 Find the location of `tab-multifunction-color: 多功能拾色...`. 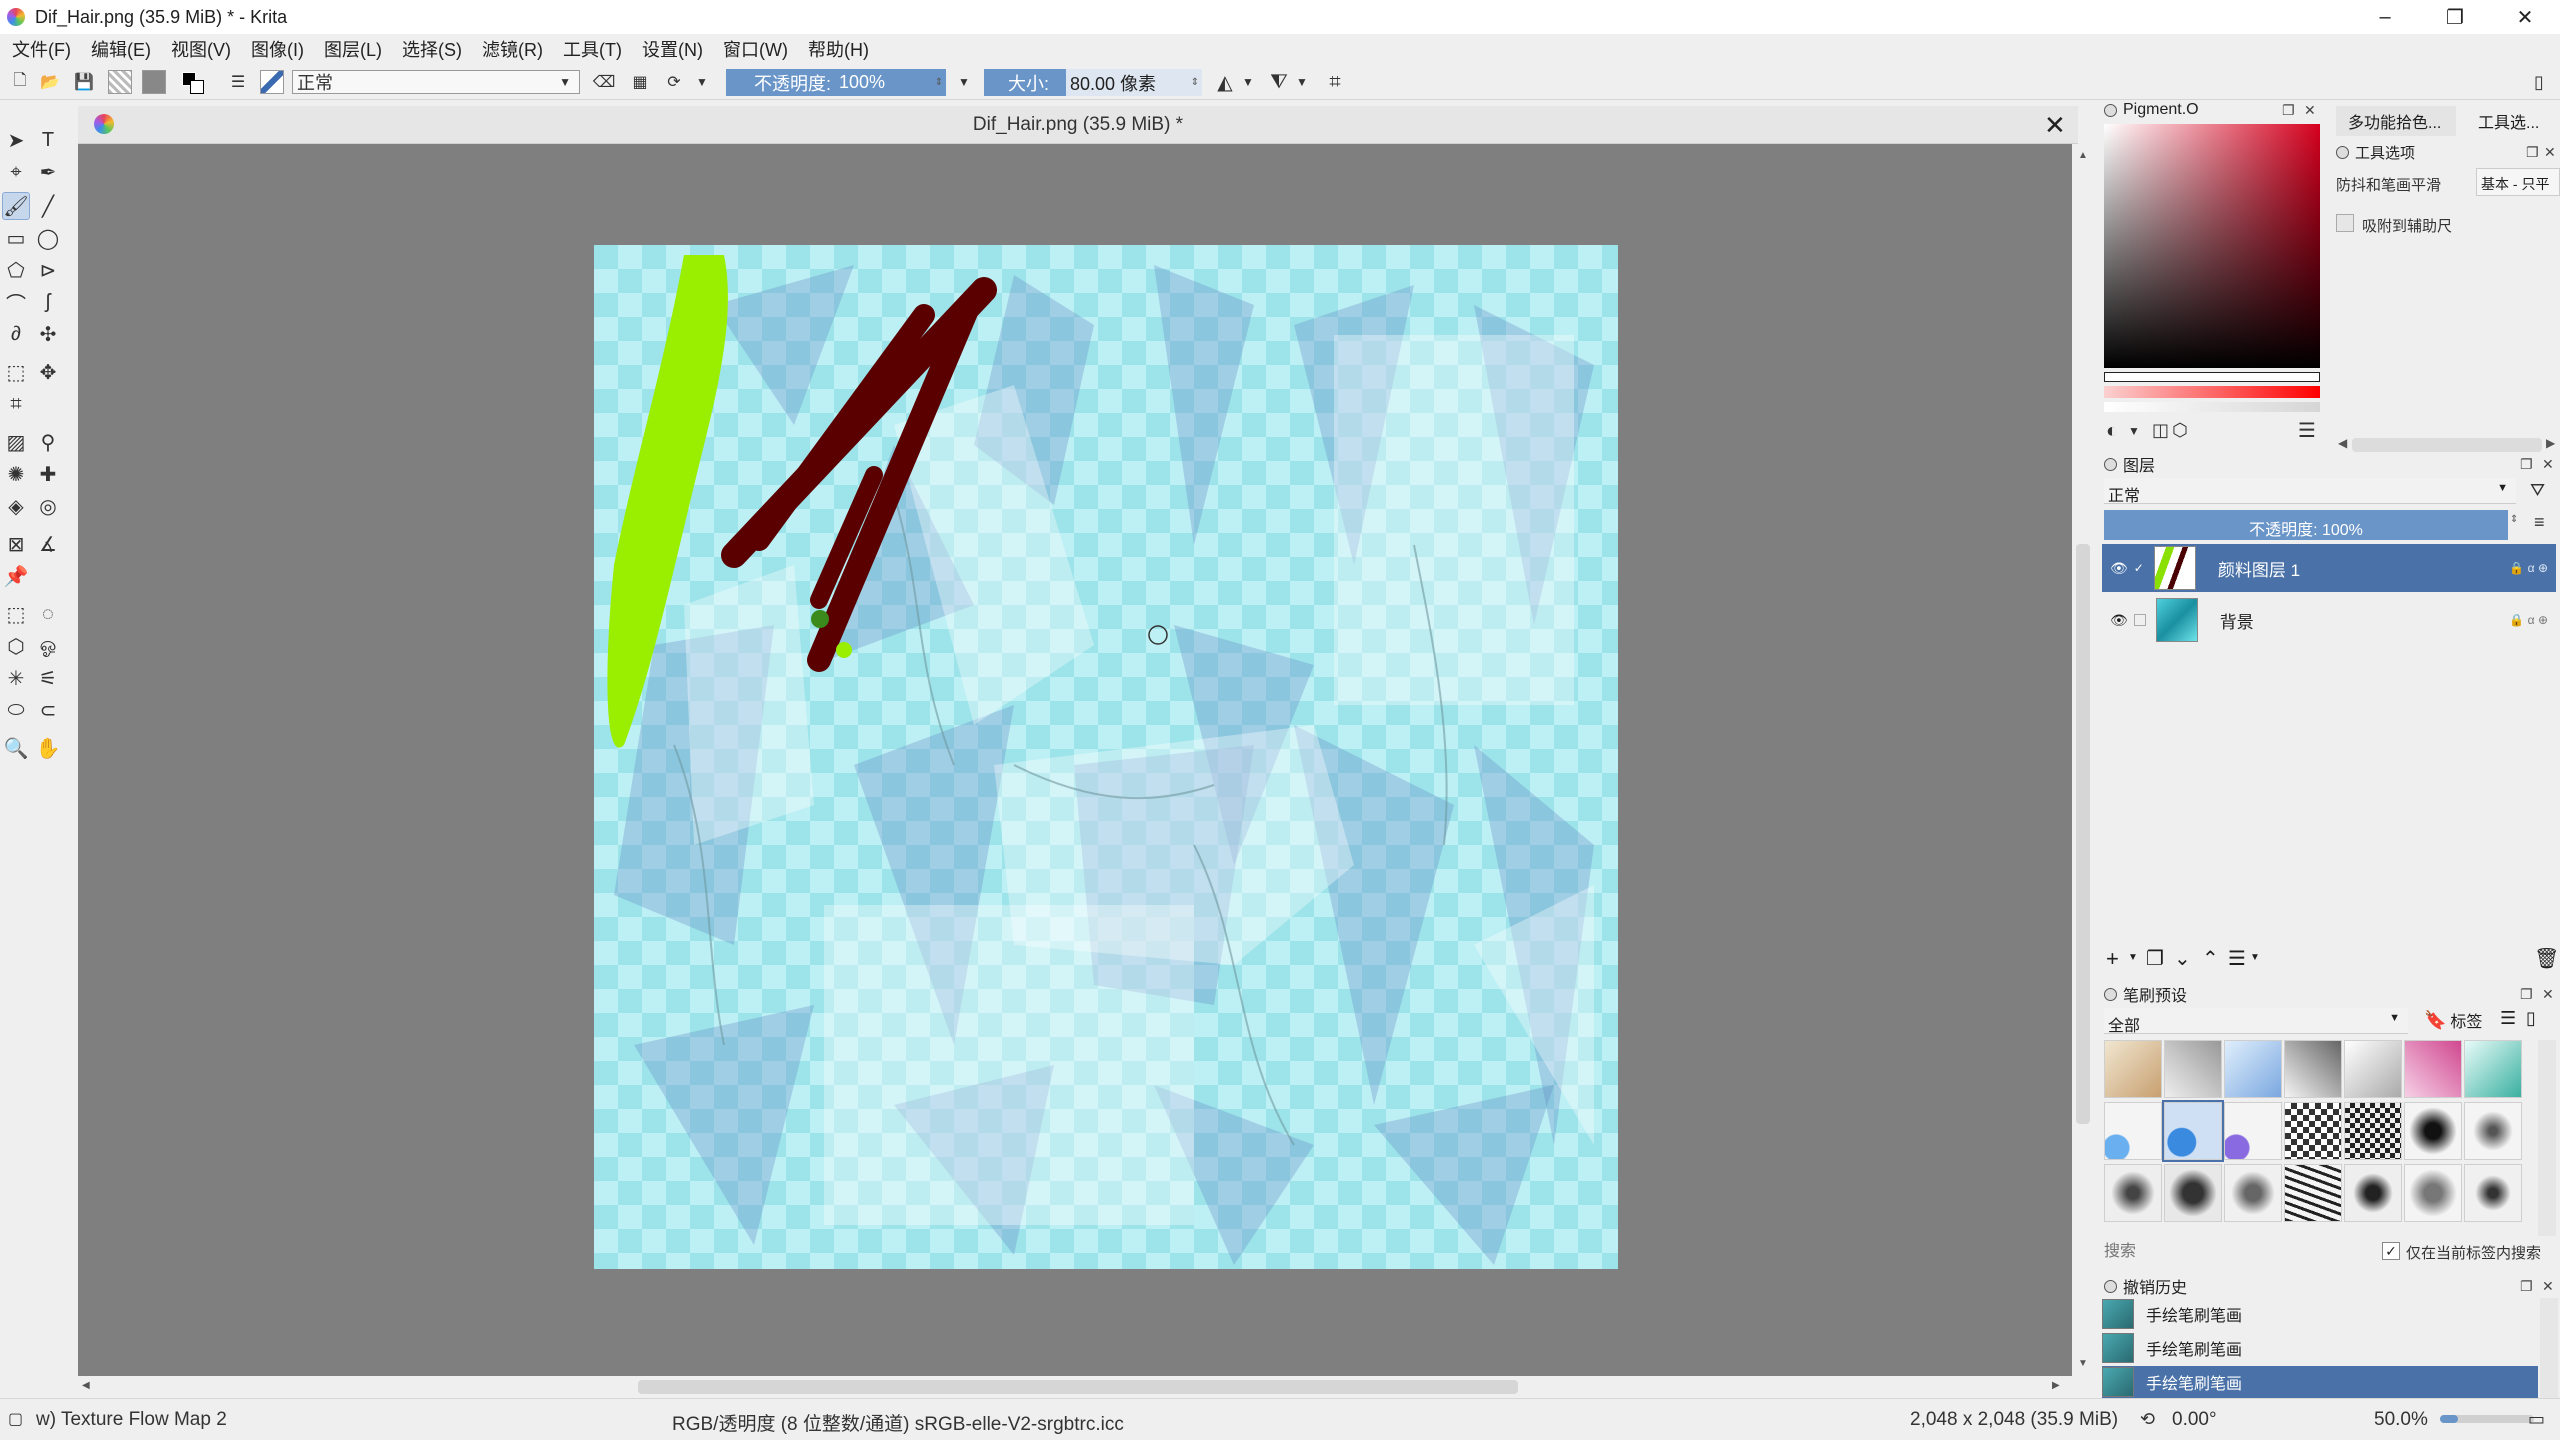

tab-multifunction-color: 多功能拾色... is located at coordinates (2396, 121).